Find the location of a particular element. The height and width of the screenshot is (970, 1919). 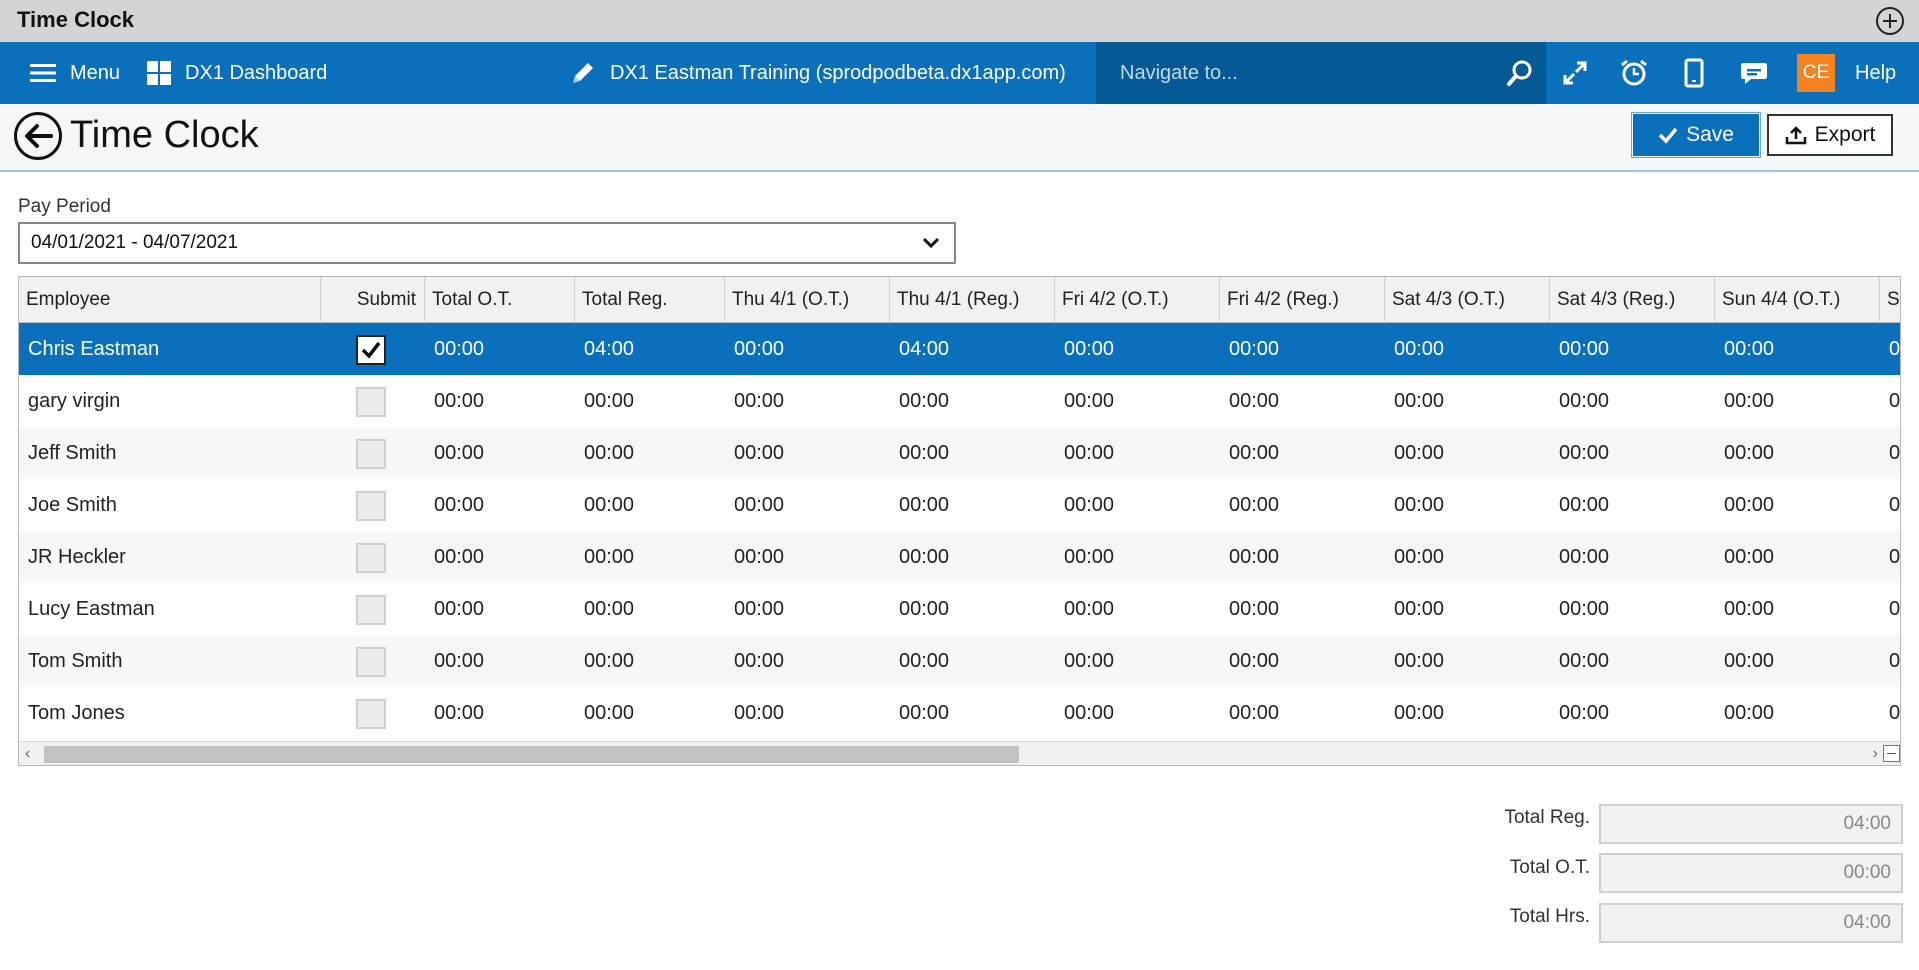

menu-button: Menu is located at coordinates (75, 73).